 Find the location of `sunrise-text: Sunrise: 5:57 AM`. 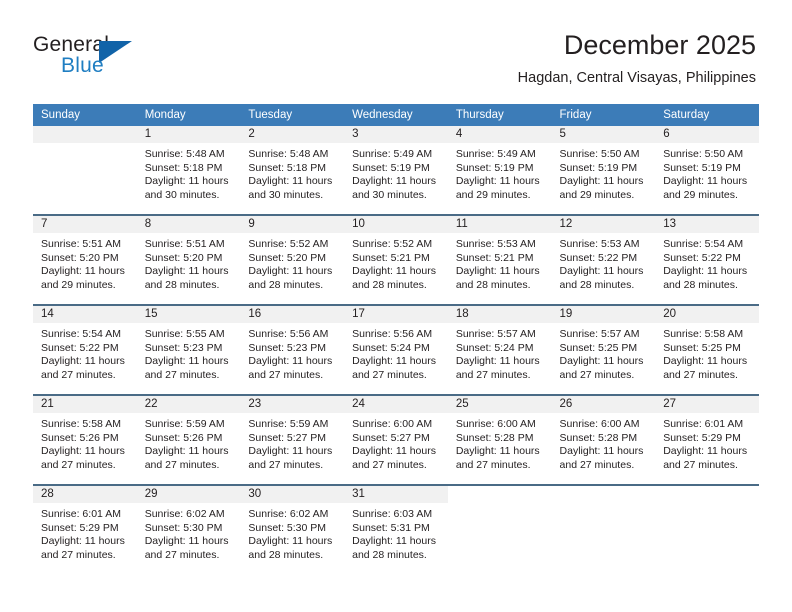

sunrise-text: Sunrise: 5:57 AM is located at coordinates (495, 334).